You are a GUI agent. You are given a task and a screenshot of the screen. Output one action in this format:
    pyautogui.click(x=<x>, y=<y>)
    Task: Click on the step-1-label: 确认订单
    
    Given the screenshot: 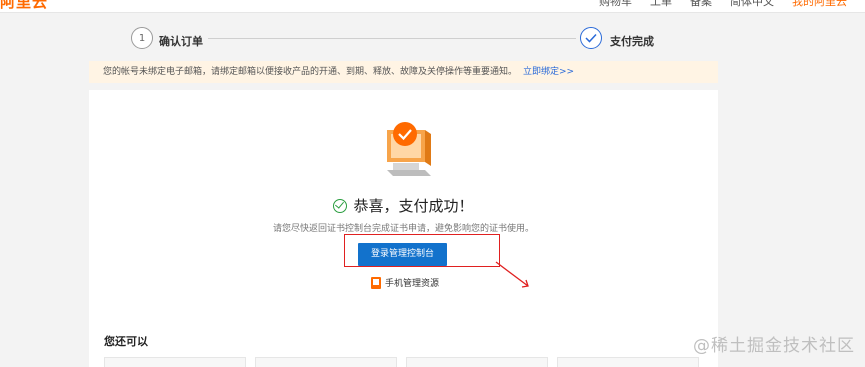 What is the action you would take?
    pyautogui.click(x=181, y=41)
    